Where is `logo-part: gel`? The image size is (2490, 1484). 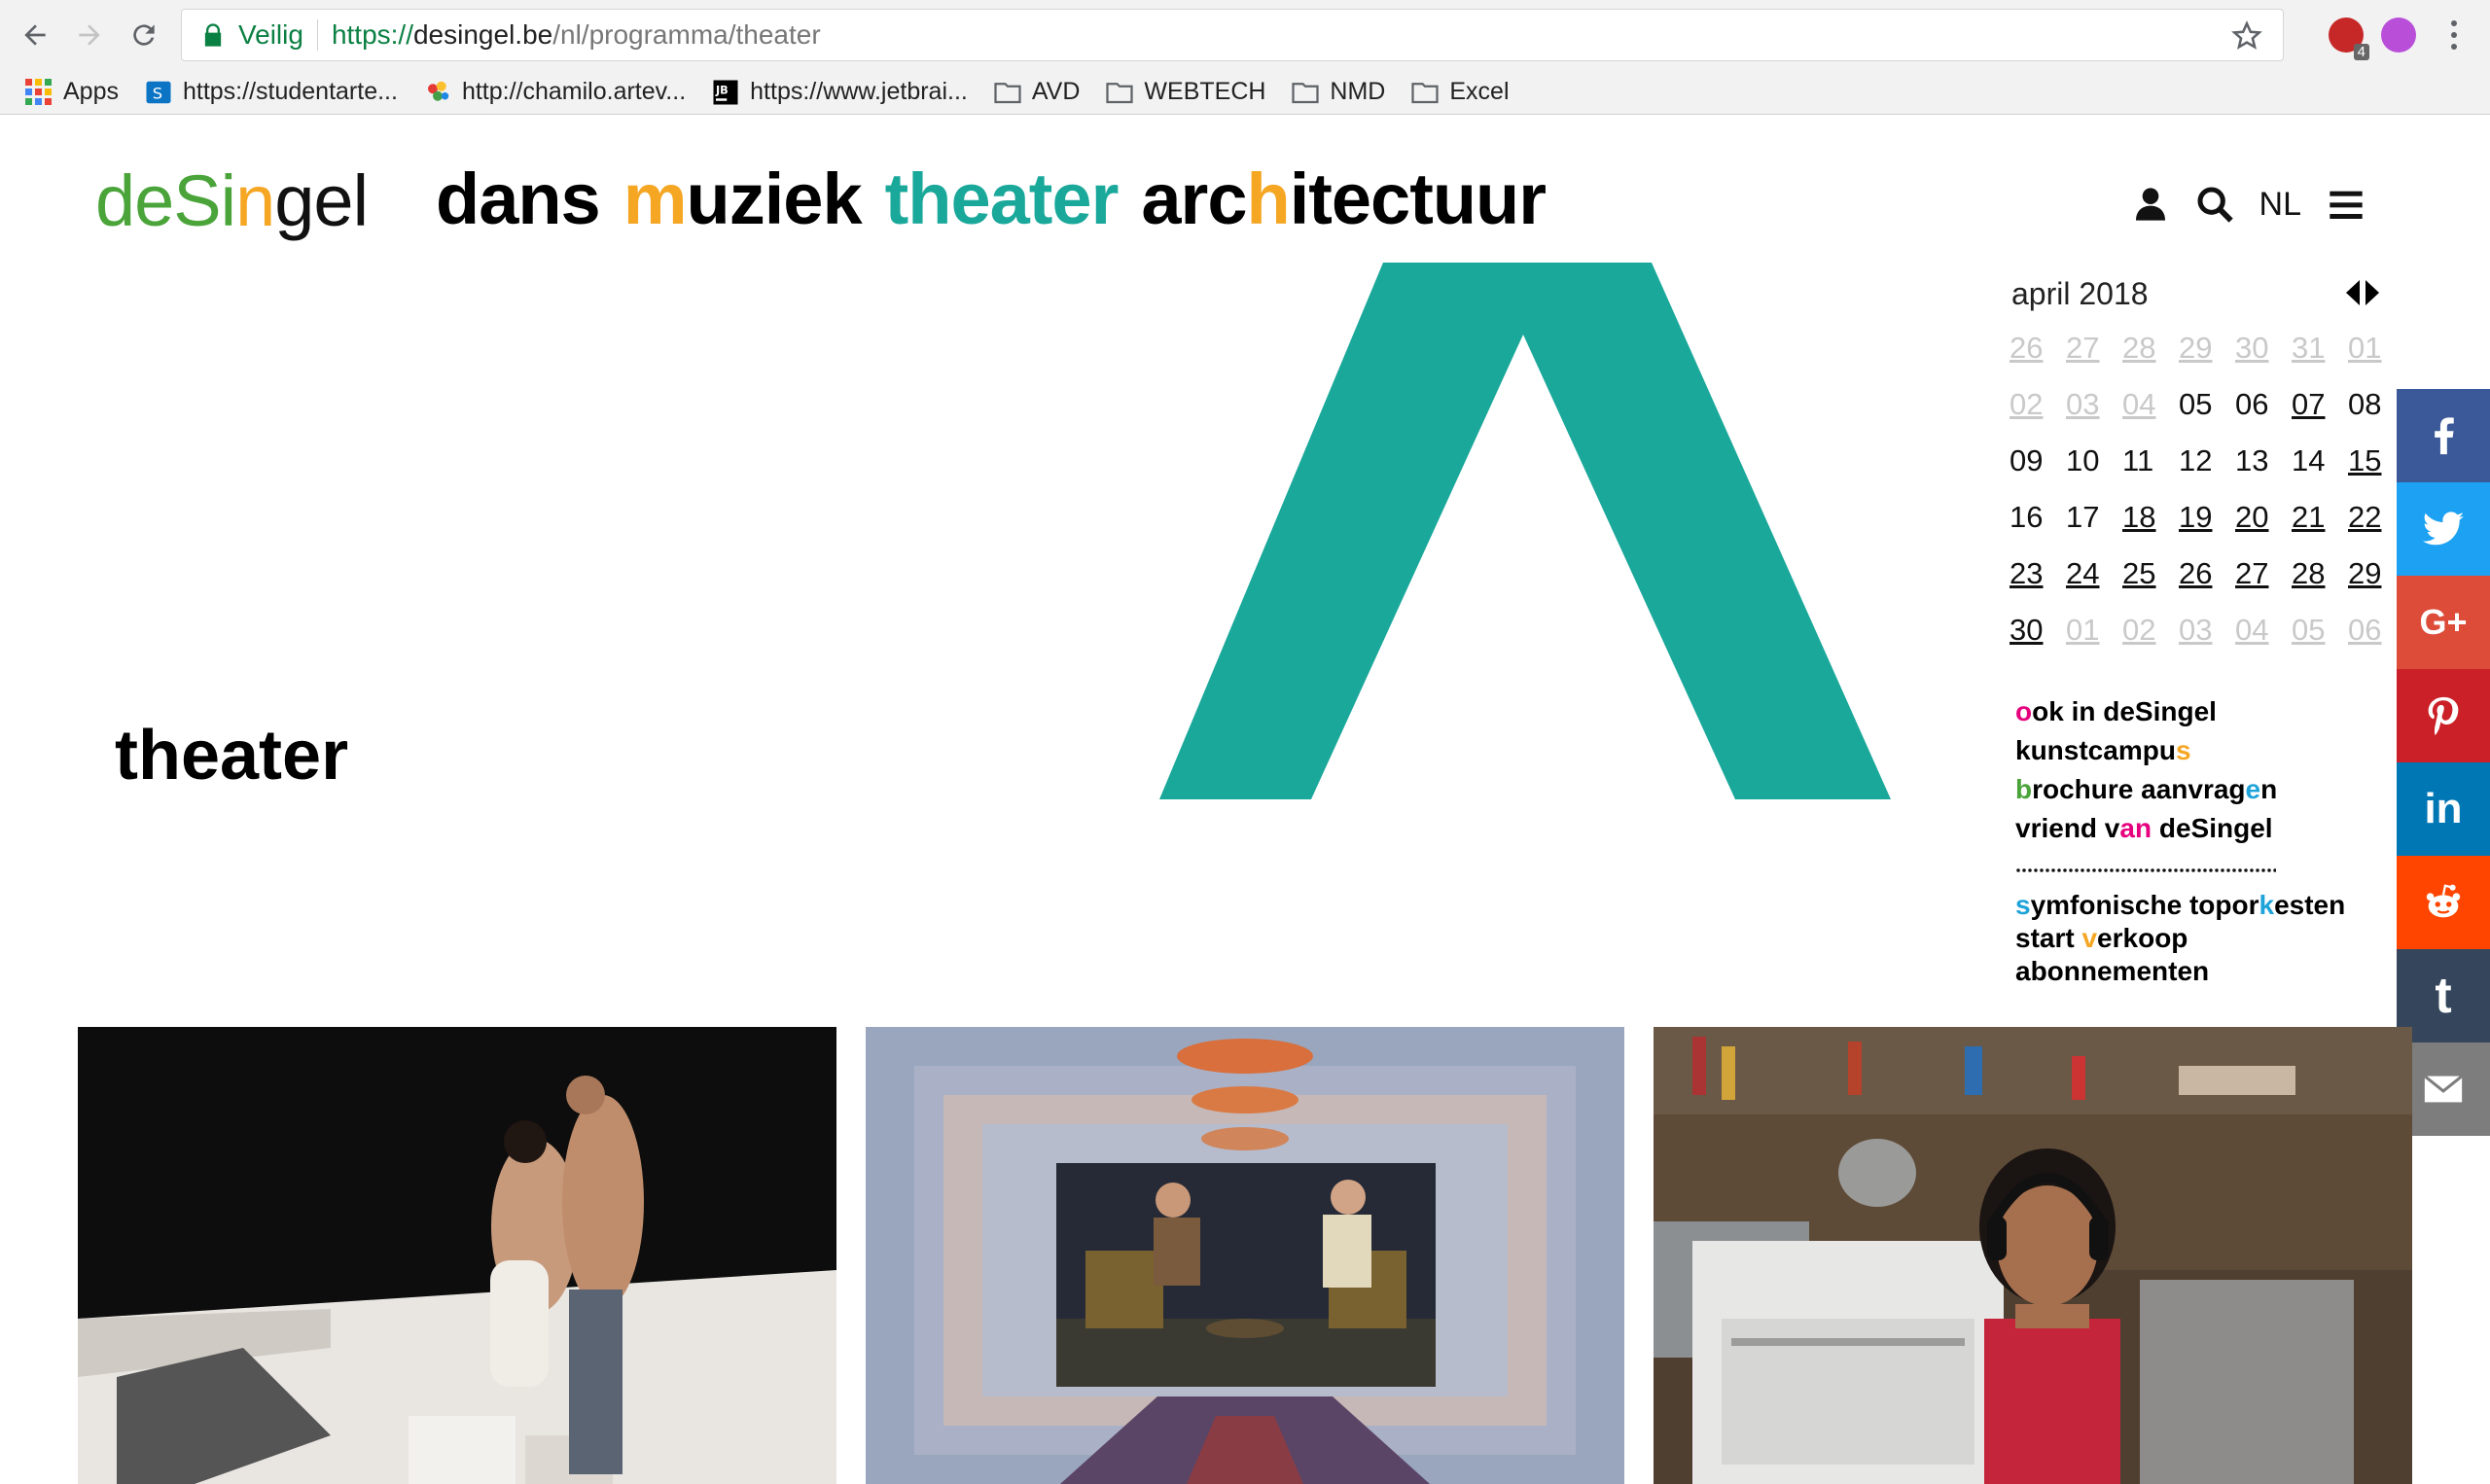
logo-part: gel is located at coordinates (321, 201).